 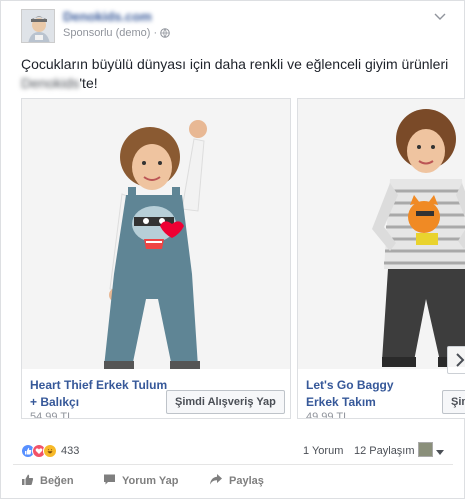 I want to click on haha-reaction-icon, so click(x=50, y=451).